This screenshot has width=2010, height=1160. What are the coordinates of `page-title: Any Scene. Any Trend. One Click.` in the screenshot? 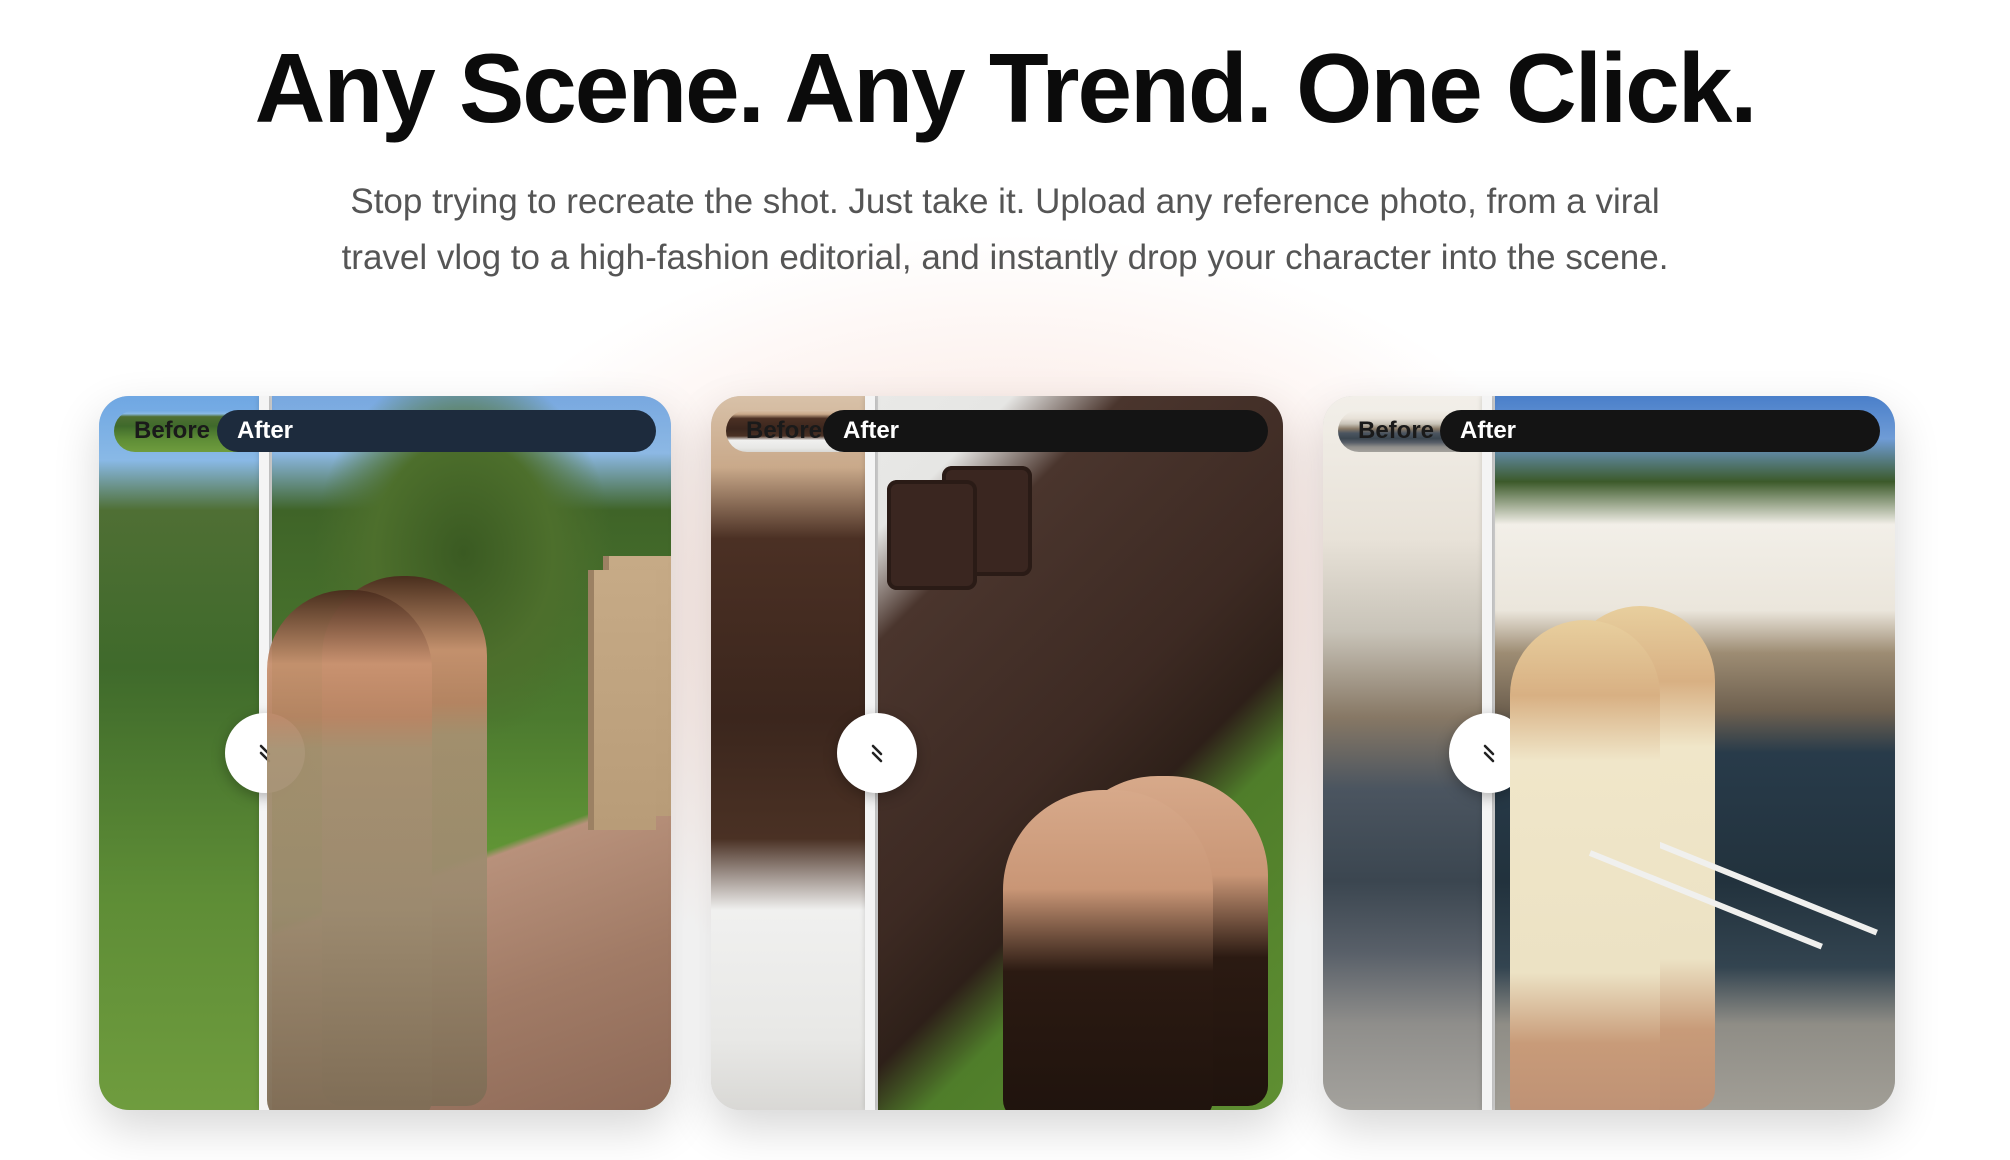 It's located at (1006, 88).